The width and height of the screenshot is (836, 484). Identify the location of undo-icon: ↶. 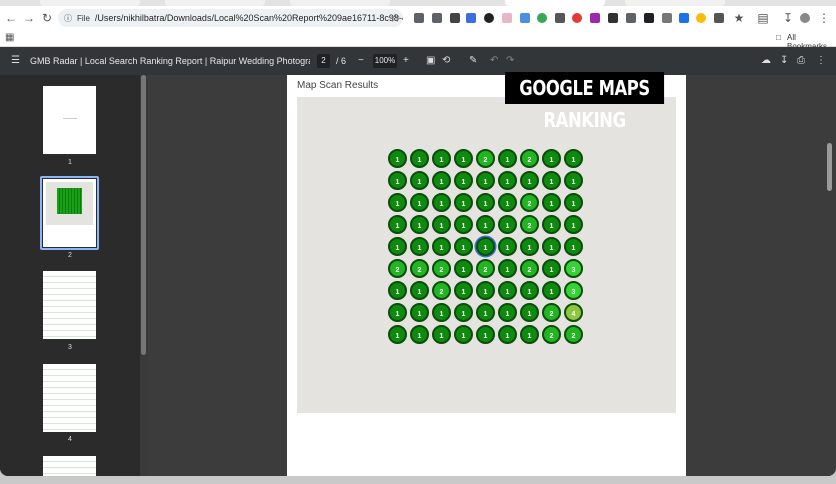
(494, 60).